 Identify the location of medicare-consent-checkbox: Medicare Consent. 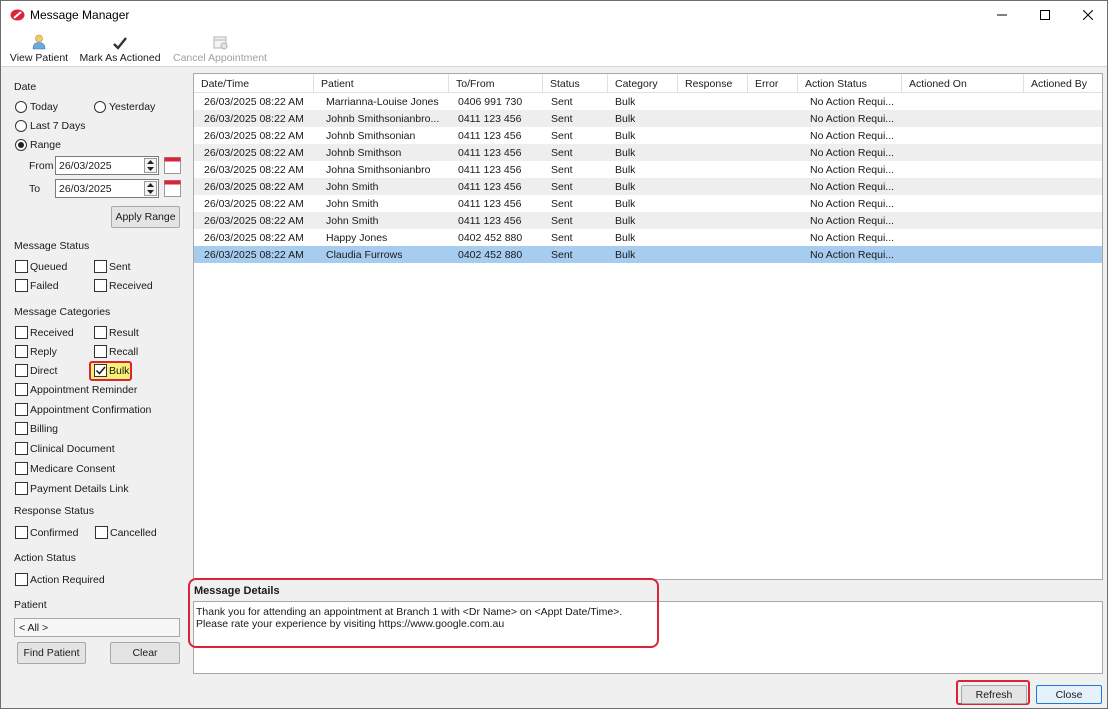
(65, 468).